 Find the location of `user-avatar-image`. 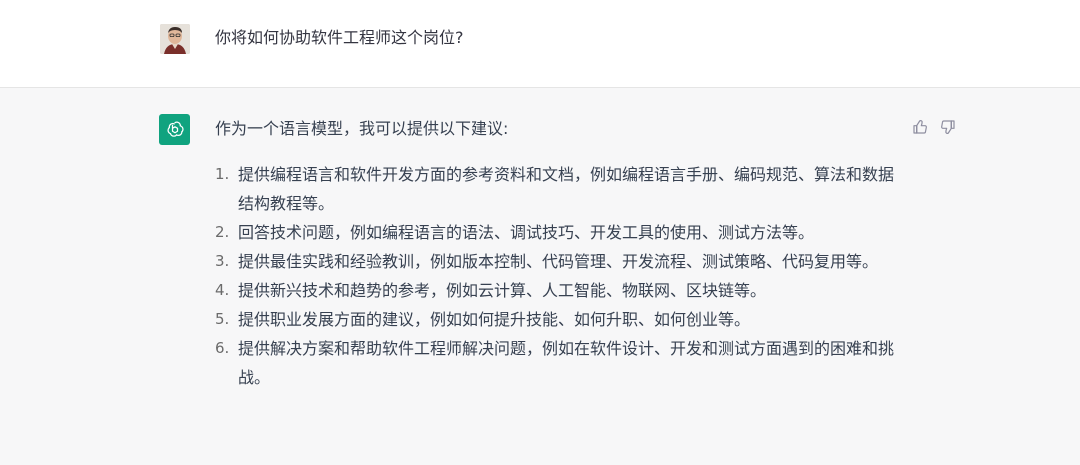

user-avatar-image is located at coordinates (175, 39).